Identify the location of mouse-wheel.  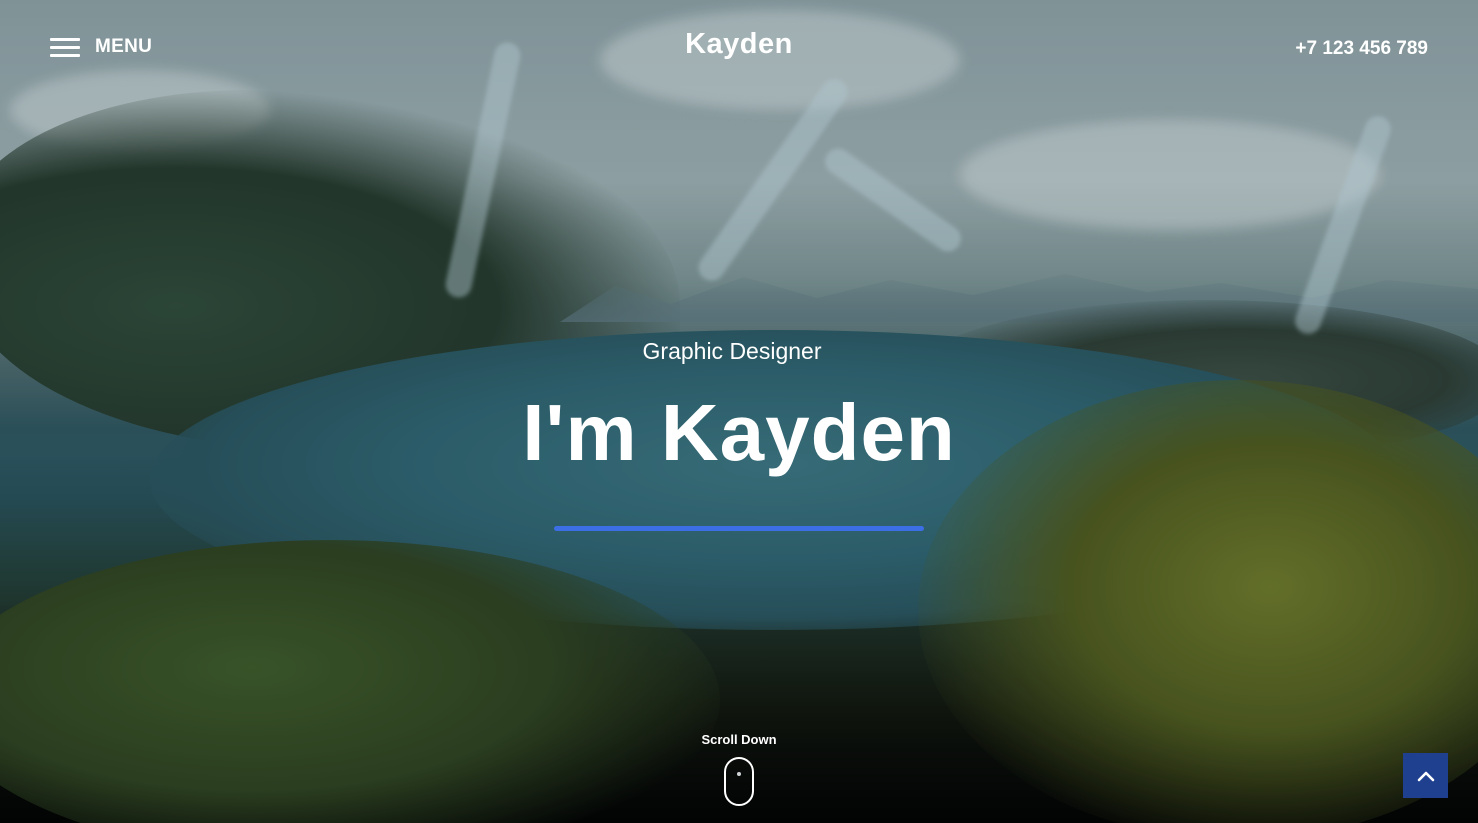
(739, 774).